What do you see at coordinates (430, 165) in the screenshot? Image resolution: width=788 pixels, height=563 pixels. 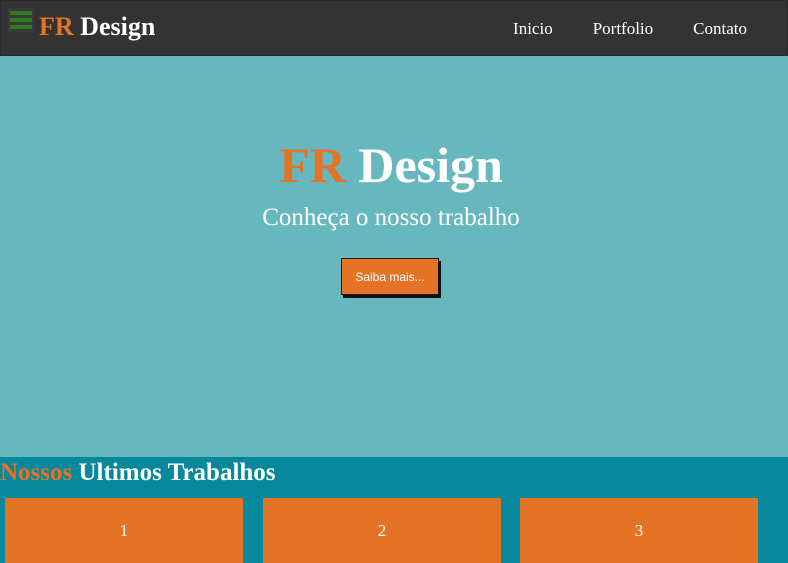 I see `hero-title-text: Design` at bounding box center [430, 165].